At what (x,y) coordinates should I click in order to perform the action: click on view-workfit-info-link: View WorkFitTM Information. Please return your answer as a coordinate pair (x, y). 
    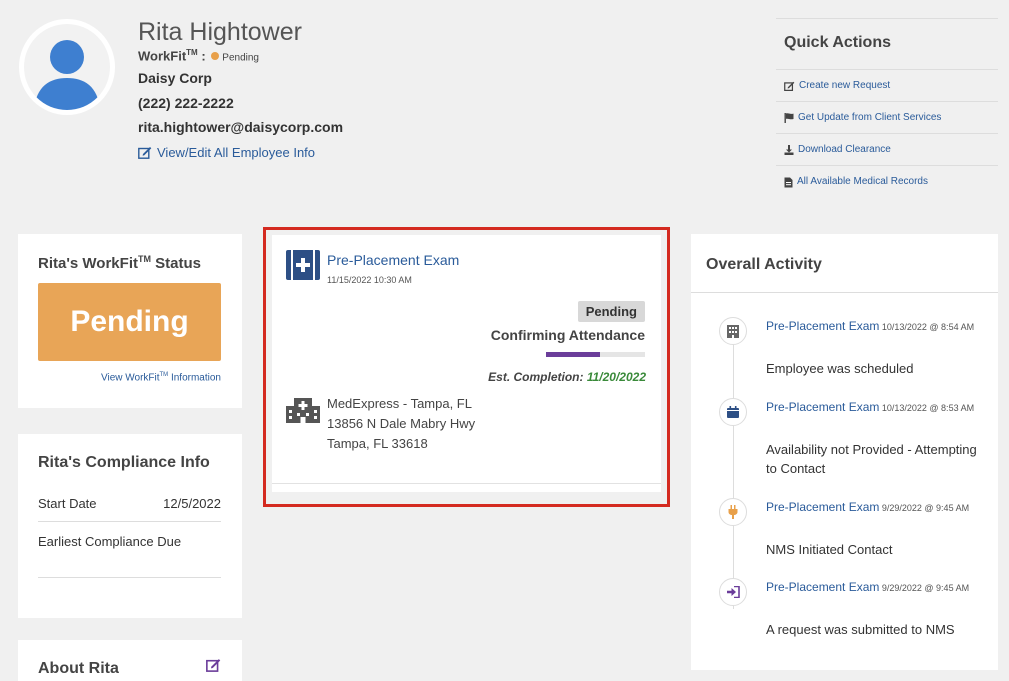
    Looking at the image, I should click on (161, 377).